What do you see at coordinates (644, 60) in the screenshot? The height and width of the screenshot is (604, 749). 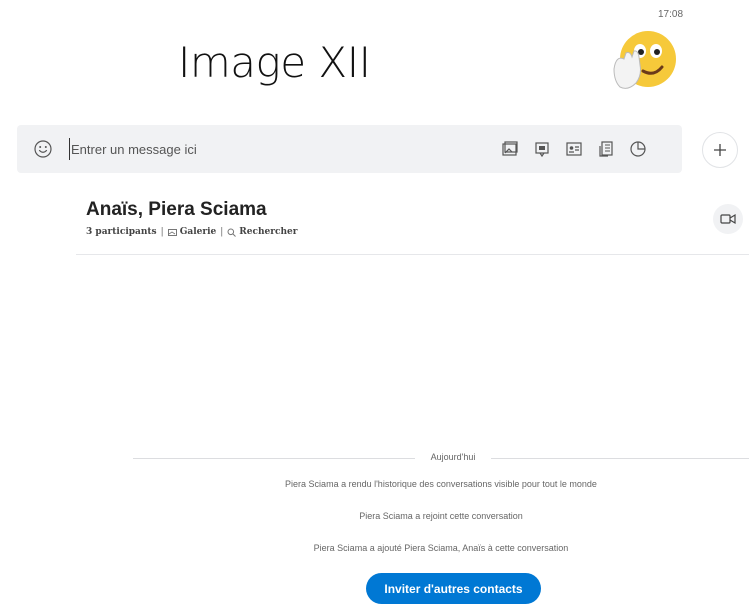 I see `wave-emoji-icon` at bounding box center [644, 60].